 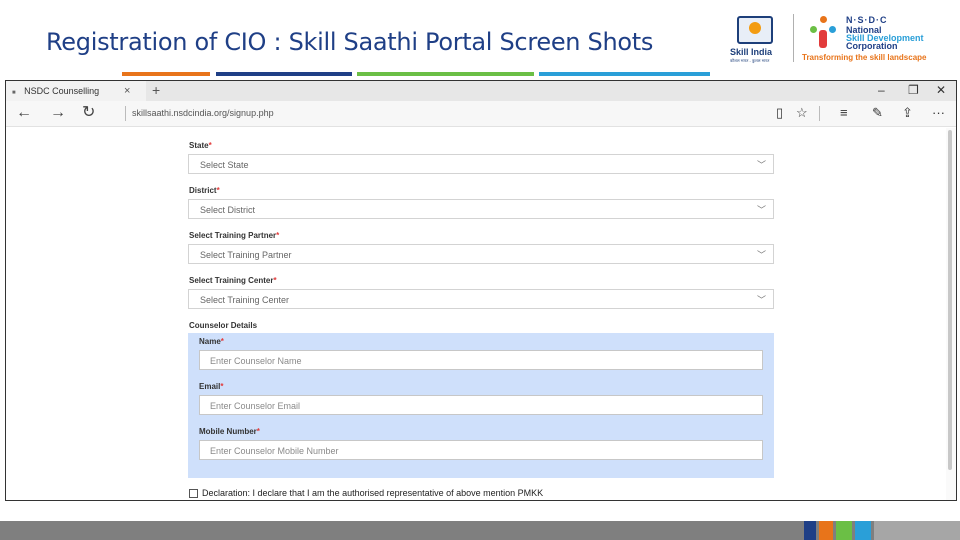 I want to click on browser-tab: ■ NSDC Counselling ×, so click(x=76, y=91).